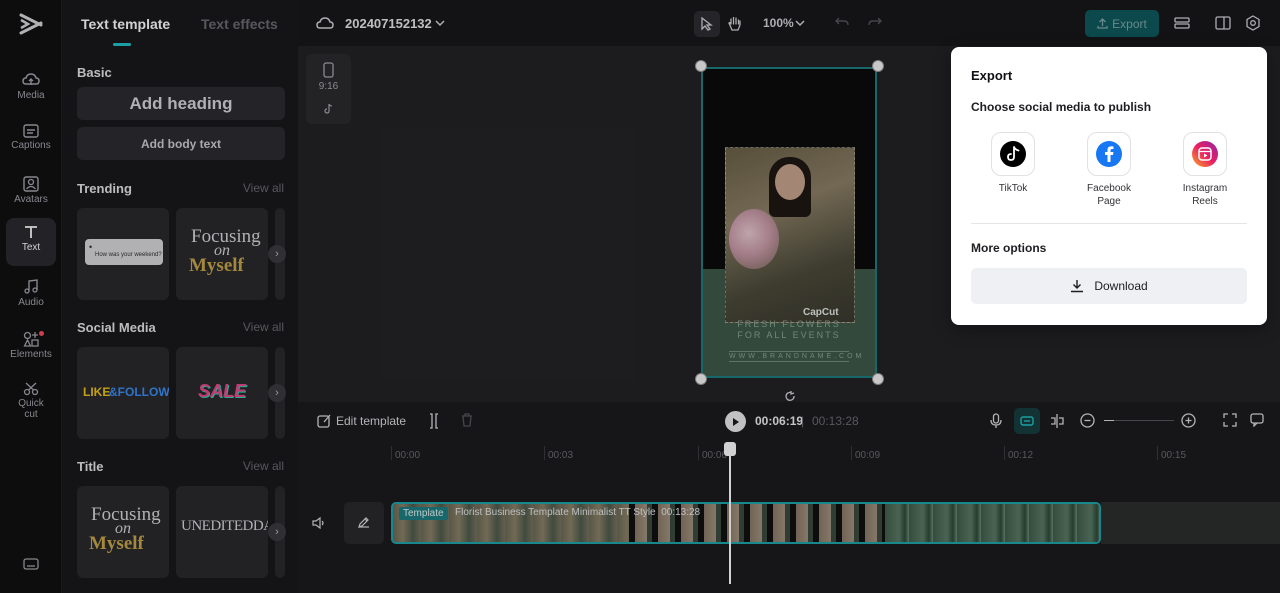  What do you see at coordinates (1109, 170) in the screenshot?
I see `publish-facebook-button: Facebook Page` at bounding box center [1109, 170].